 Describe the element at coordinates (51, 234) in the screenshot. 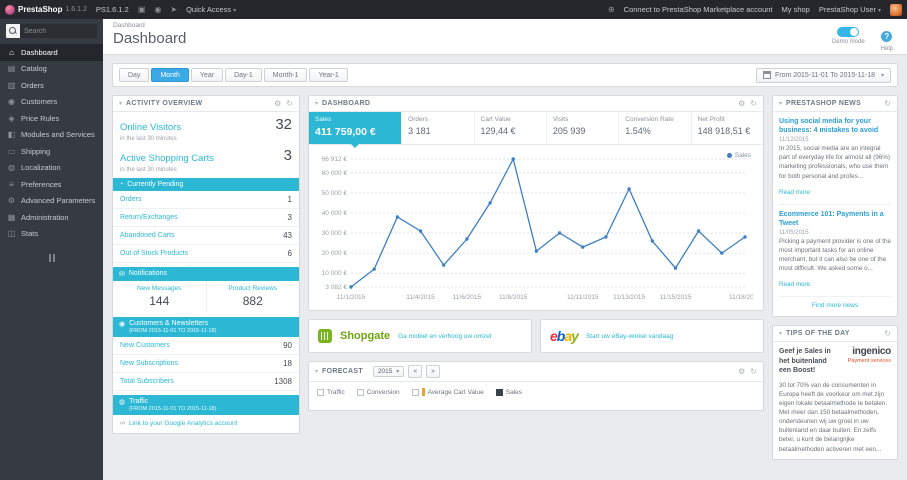

I see `sidebar-item-stats: ◫ Stats` at that location.